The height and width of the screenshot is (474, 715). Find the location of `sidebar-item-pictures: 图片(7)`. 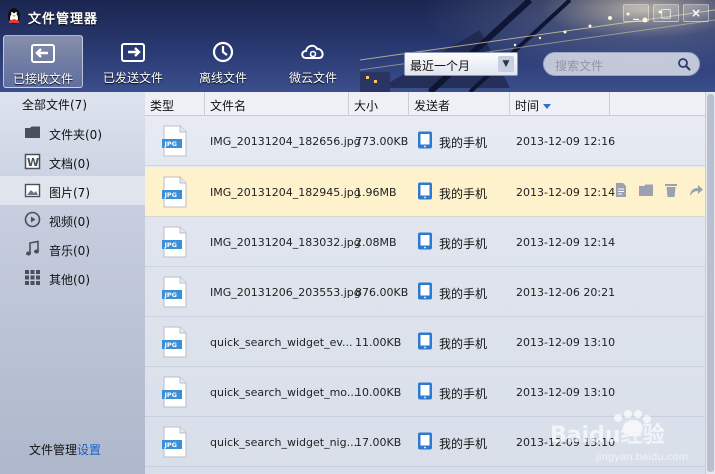

sidebar-item-pictures: 图片(7) is located at coordinates (72, 190).